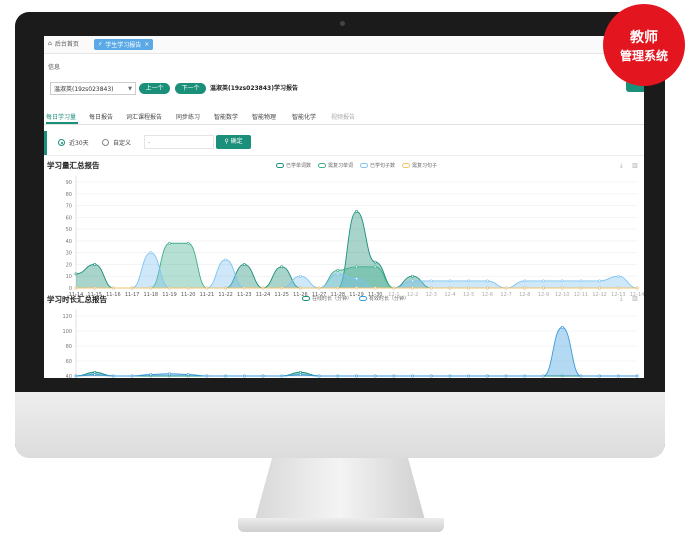  Describe the element at coordinates (207, 295) in the screenshot. I see `x-tick-label: 11-21` at that location.